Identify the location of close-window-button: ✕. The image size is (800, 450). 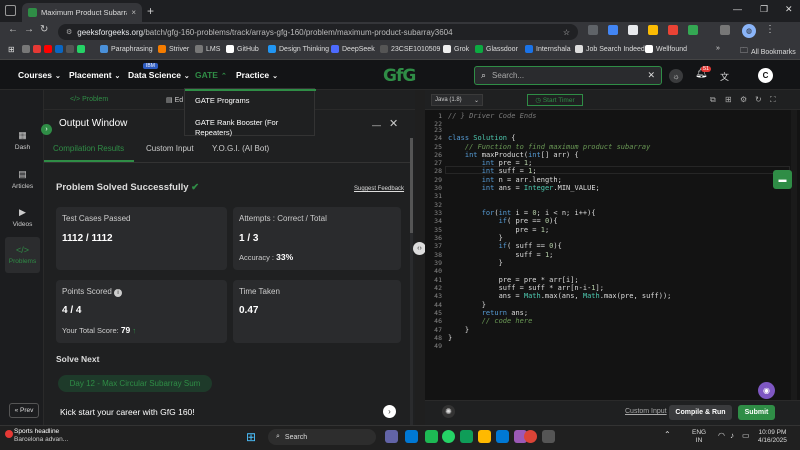
(789, 9).